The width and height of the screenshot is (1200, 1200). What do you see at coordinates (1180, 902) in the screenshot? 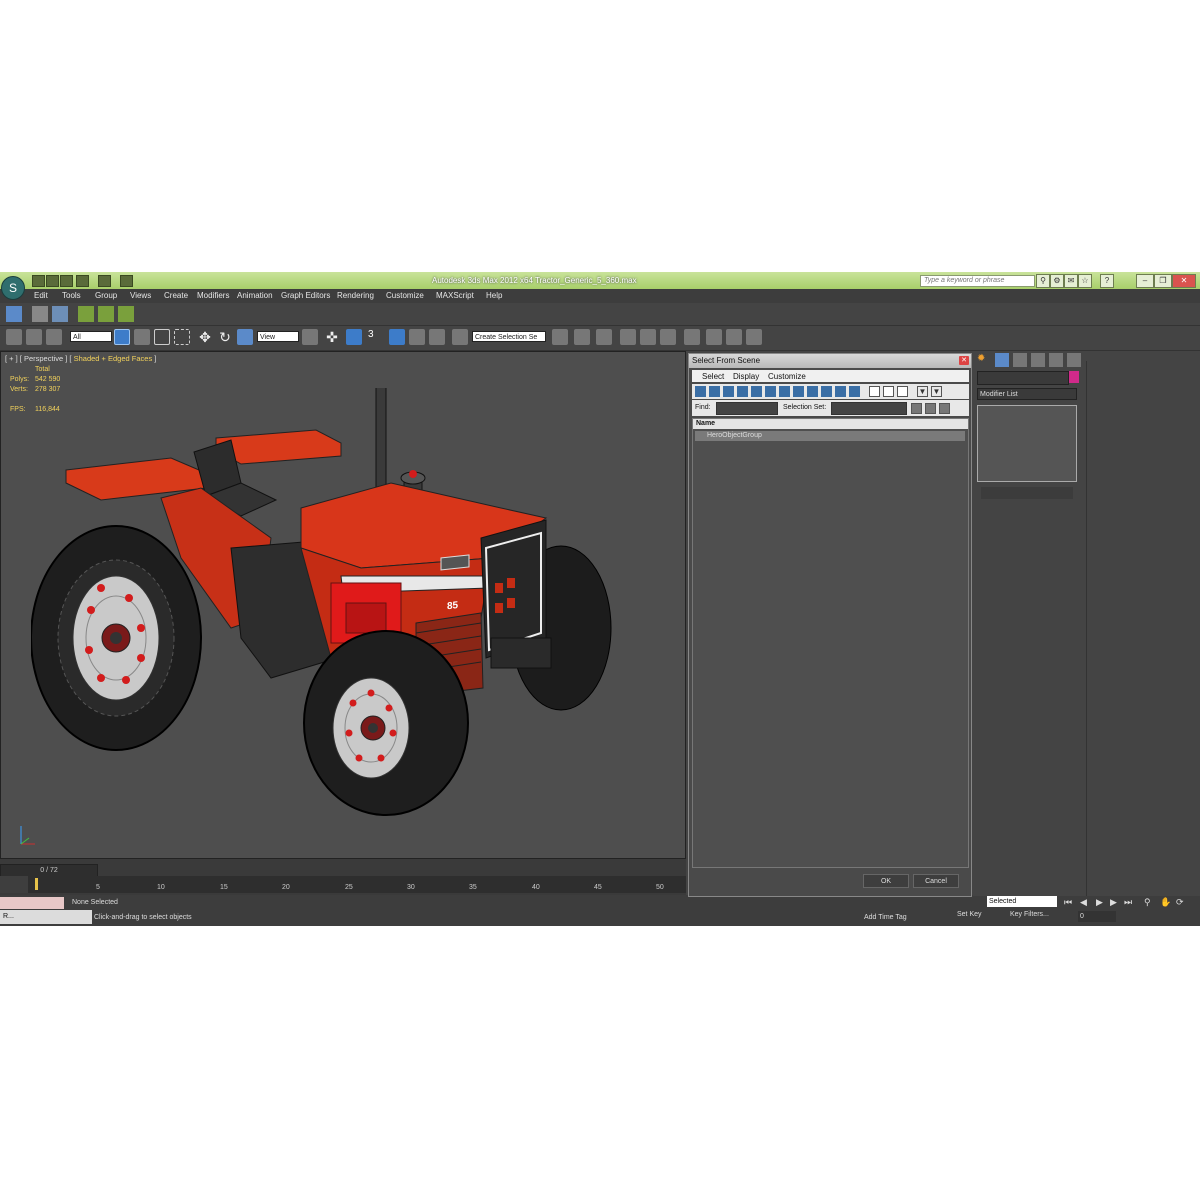
I see `orbit-icon: ⟳` at bounding box center [1180, 902].